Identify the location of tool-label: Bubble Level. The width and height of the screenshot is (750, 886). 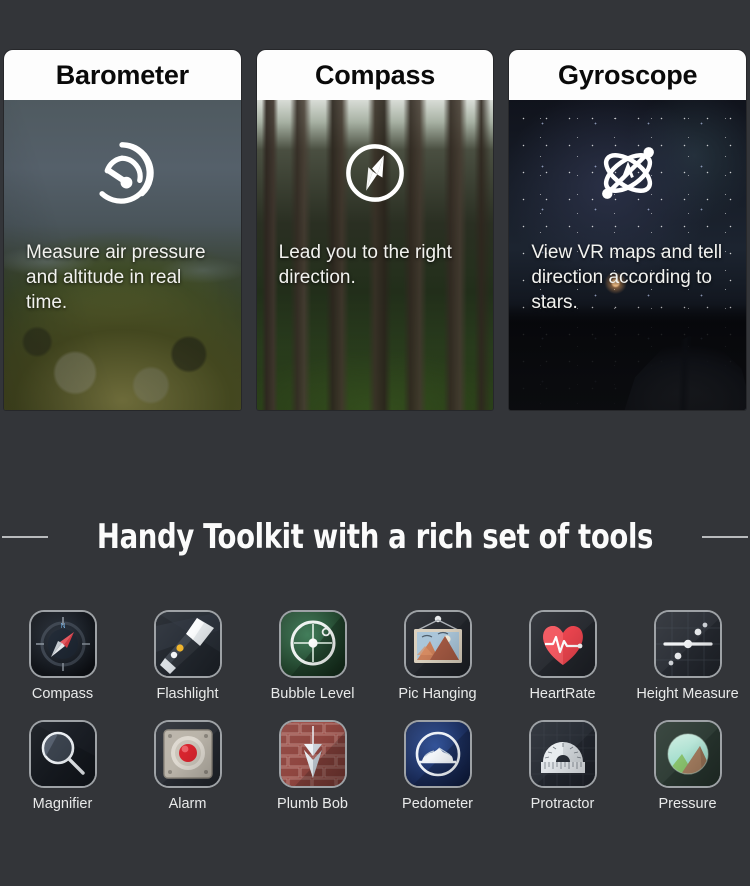
(312, 694).